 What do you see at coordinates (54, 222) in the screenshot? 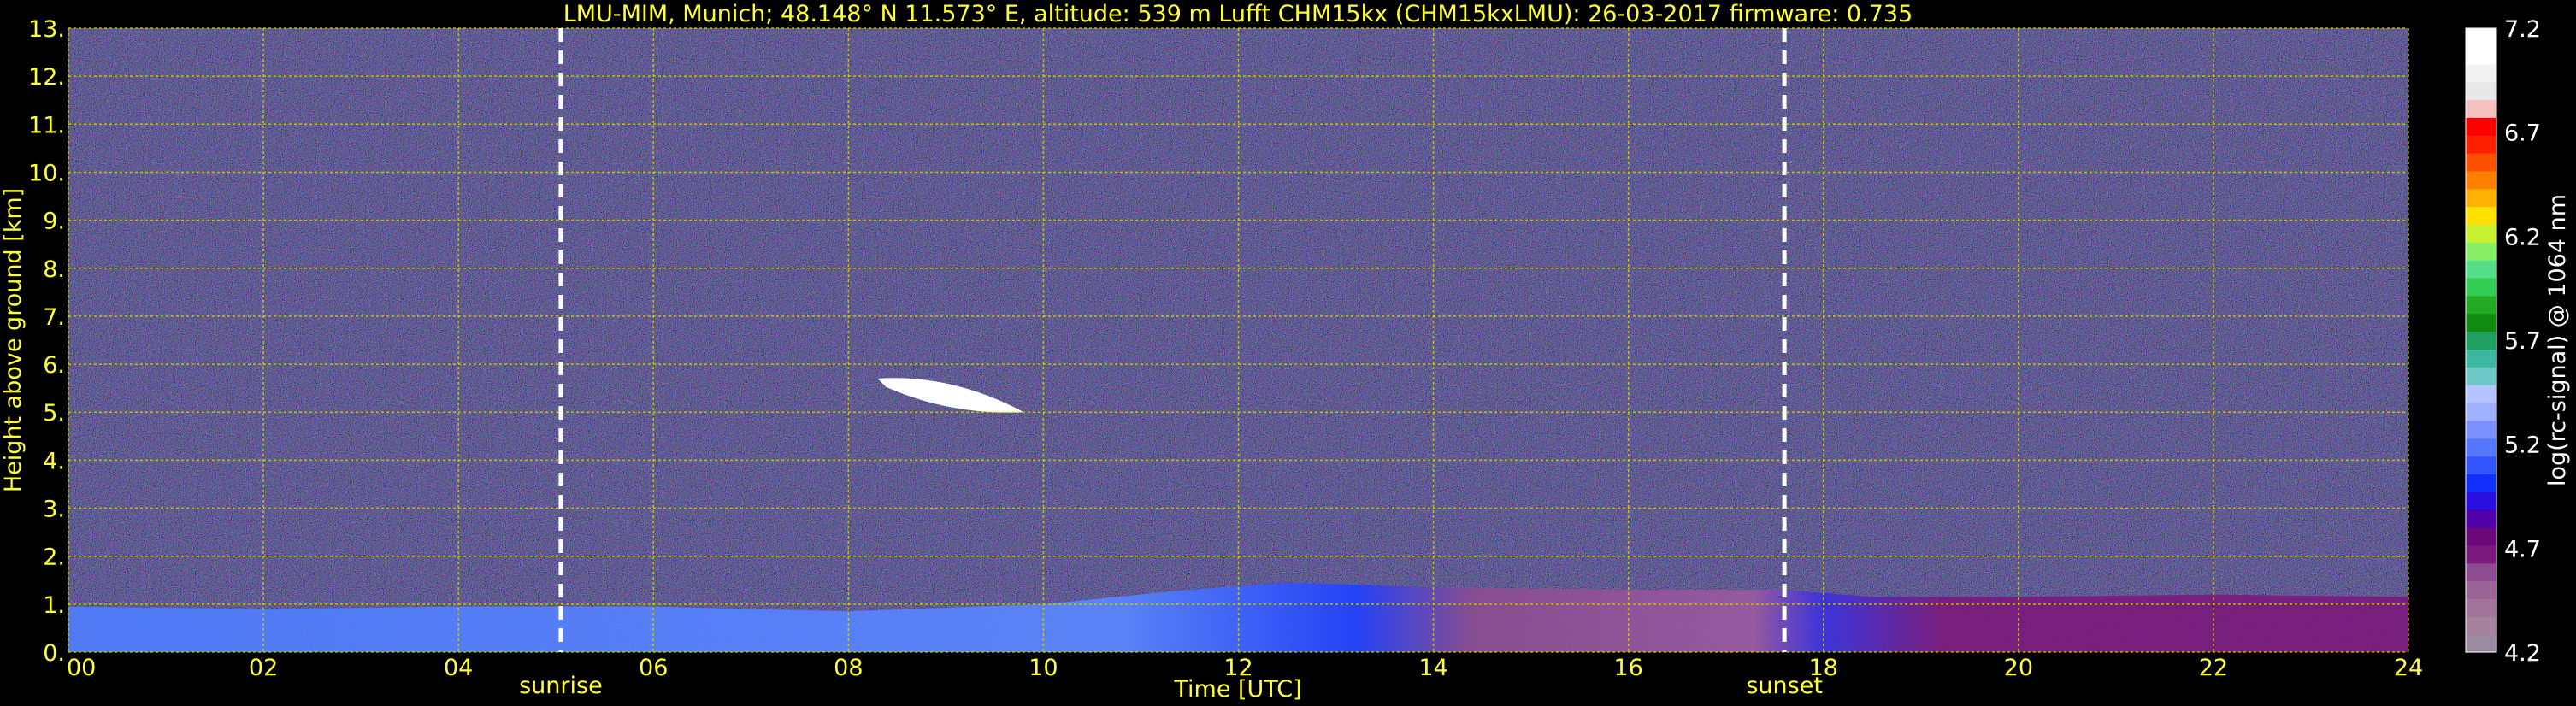
I see `y-tick-label: 9.` at bounding box center [54, 222].